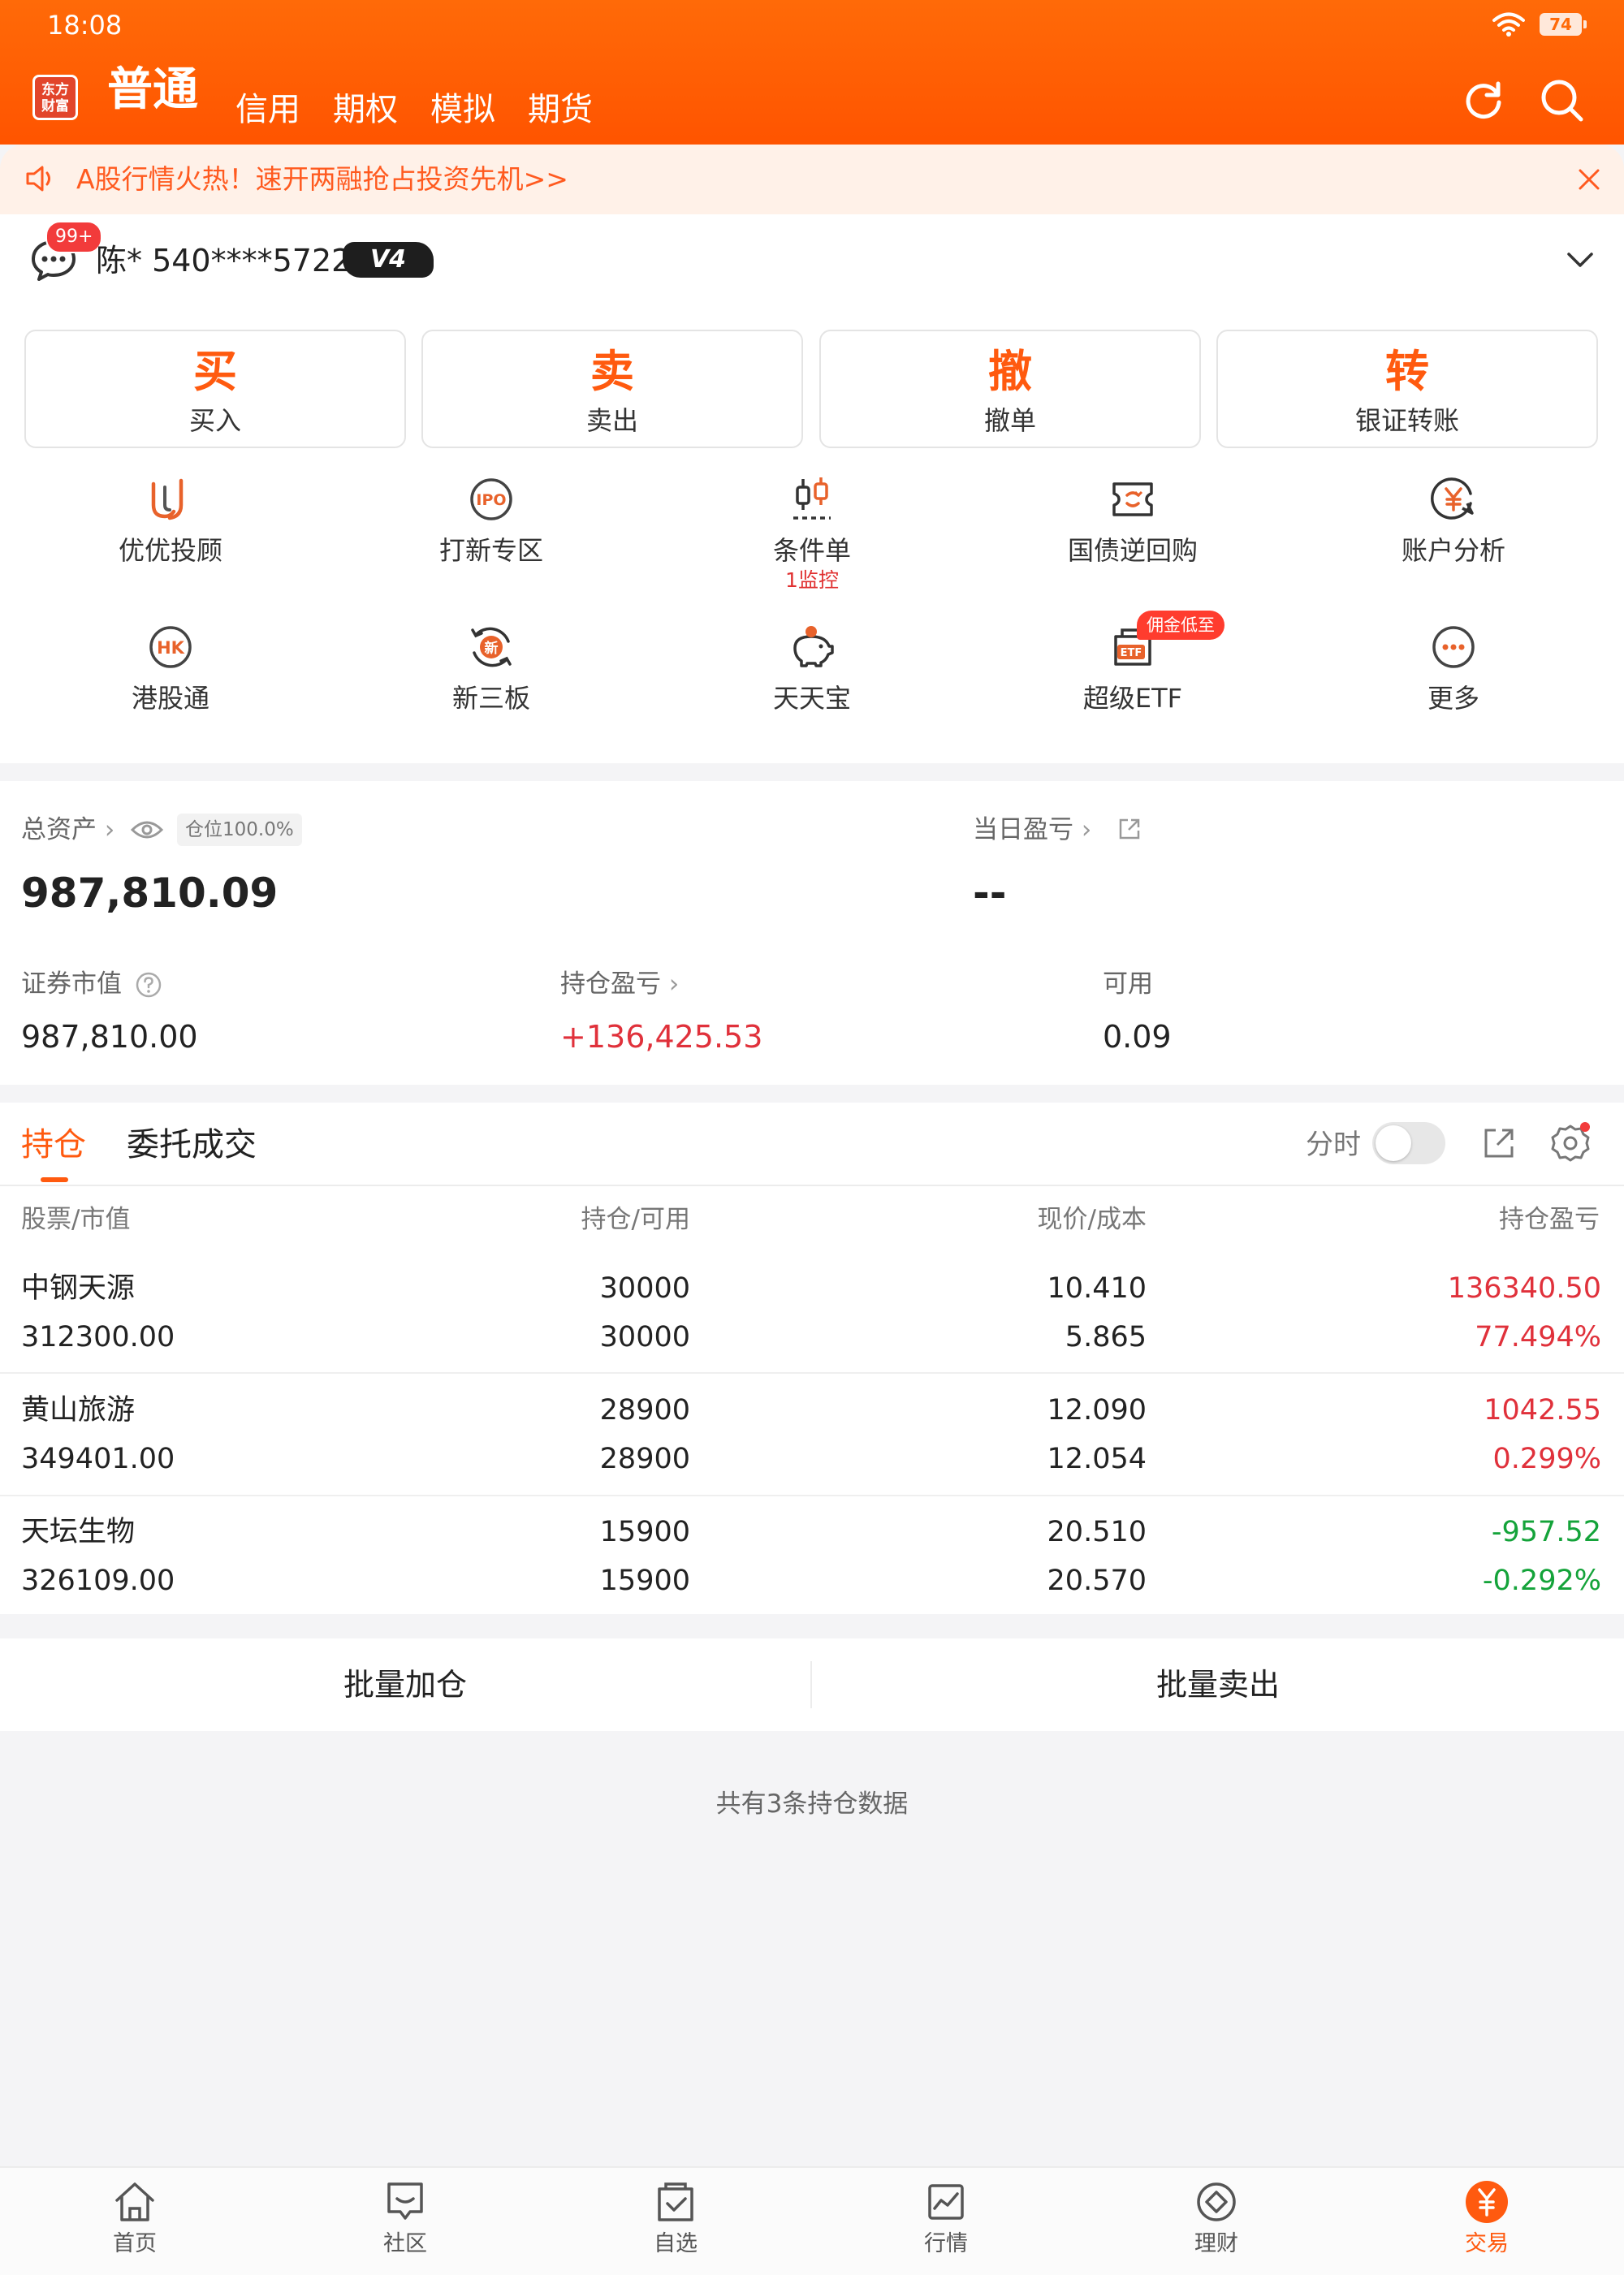  I want to click on stock-cost: 12.054, so click(1097, 1459).